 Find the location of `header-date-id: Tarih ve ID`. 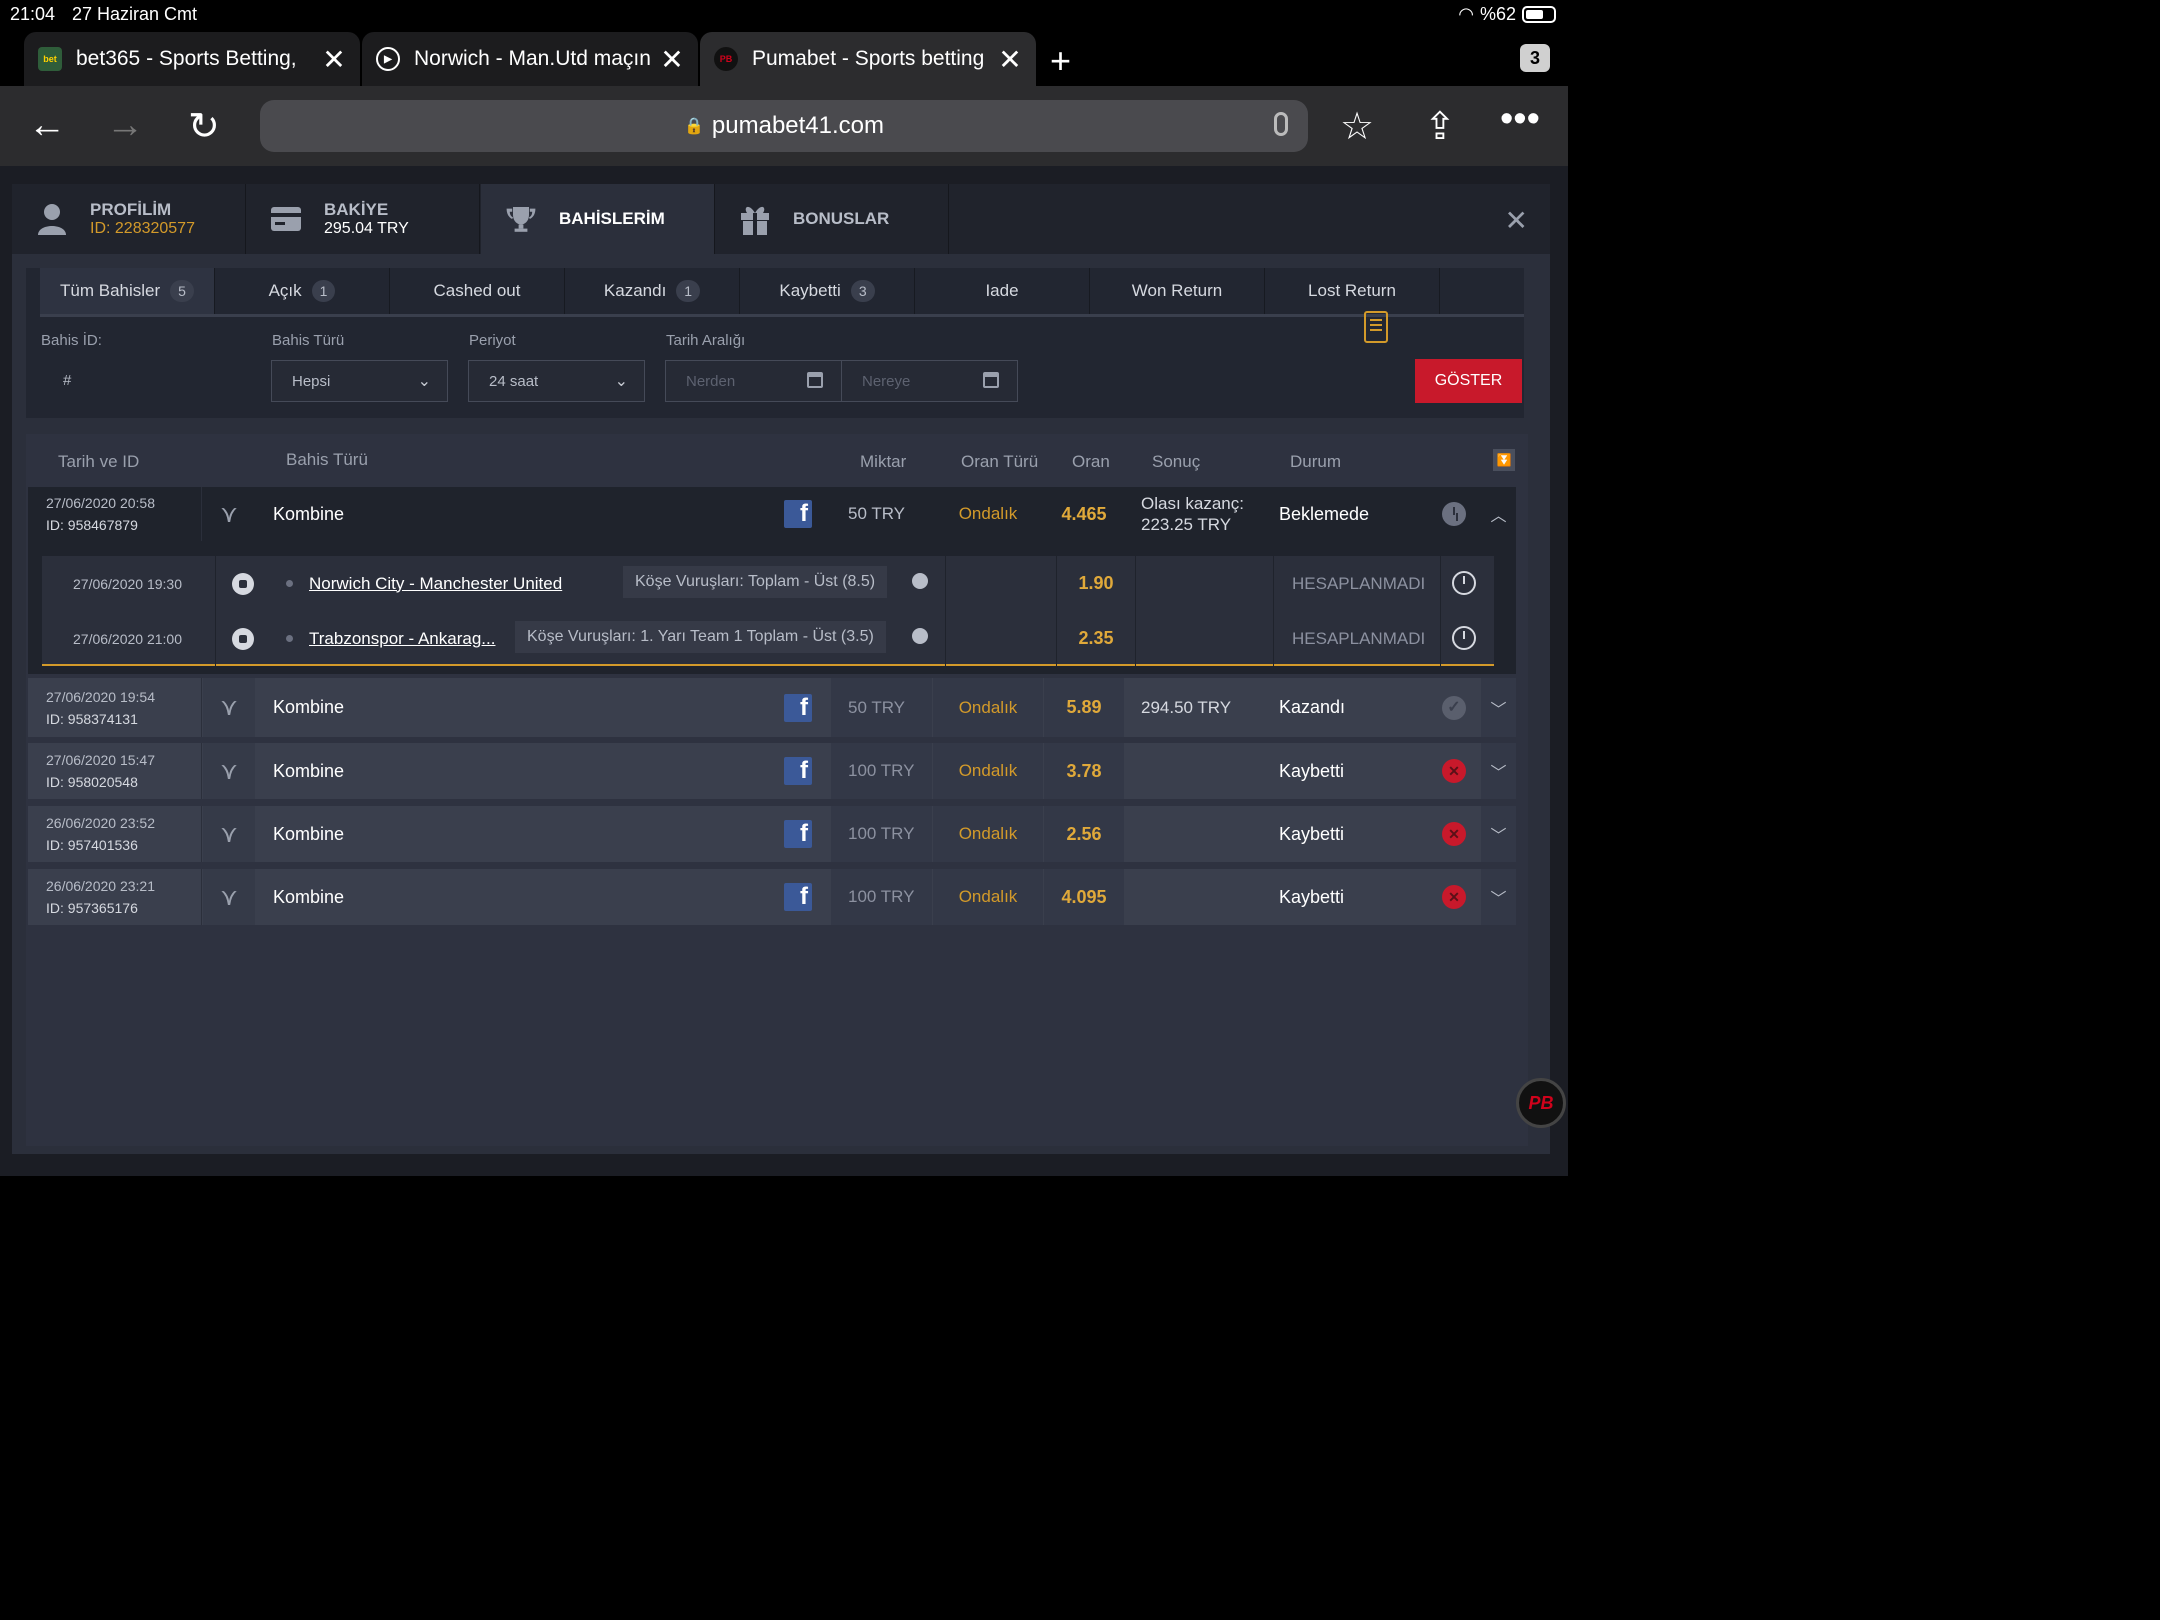

header-date-id: Tarih ve ID is located at coordinates (99, 461).